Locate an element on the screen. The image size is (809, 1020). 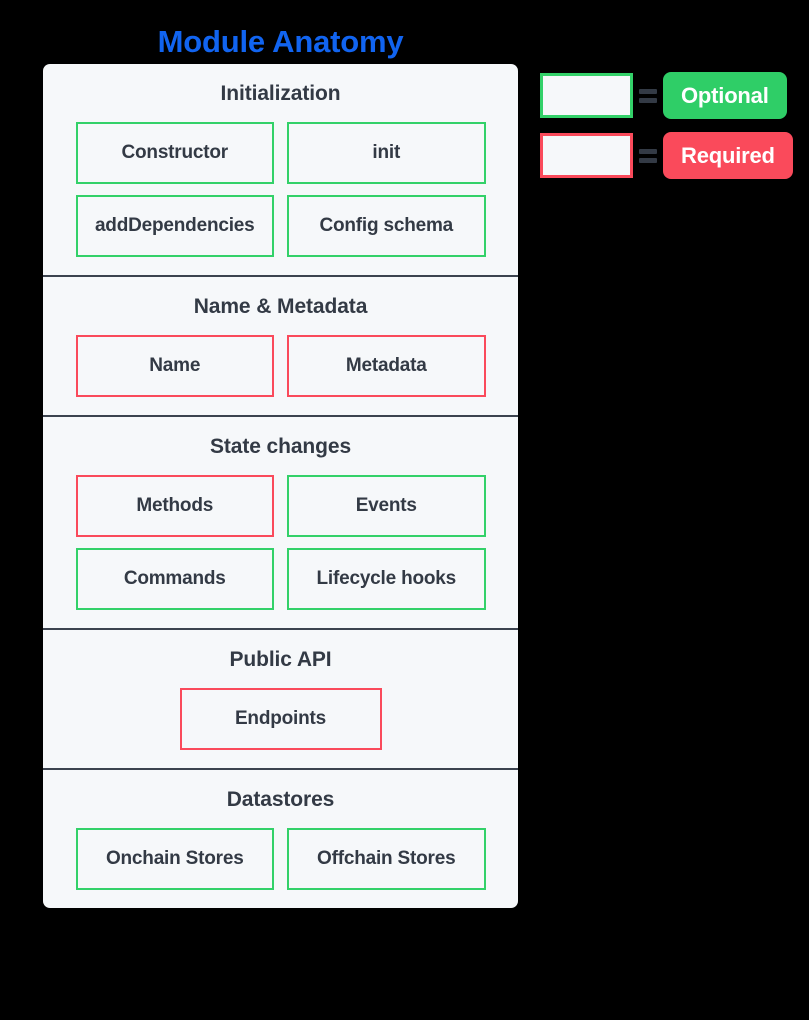
section-title: Name & Metadata is located at coordinates (280, 306).